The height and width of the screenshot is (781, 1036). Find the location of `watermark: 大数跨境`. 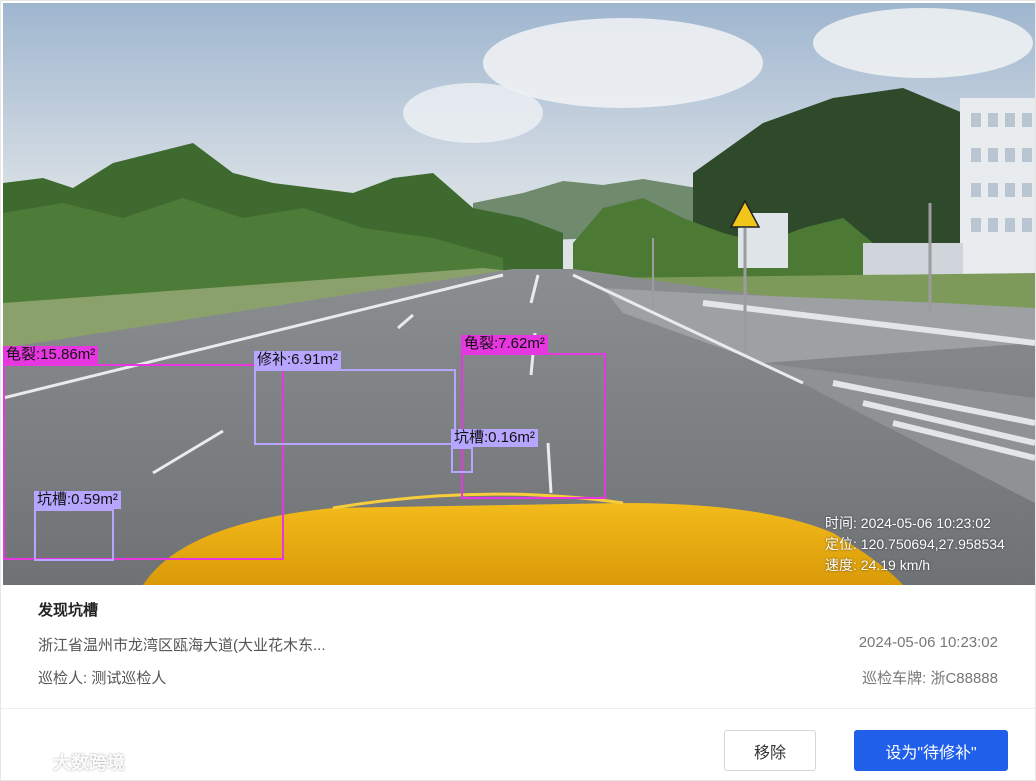

watermark: 大数跨境 is located at coordinates (67, 762).